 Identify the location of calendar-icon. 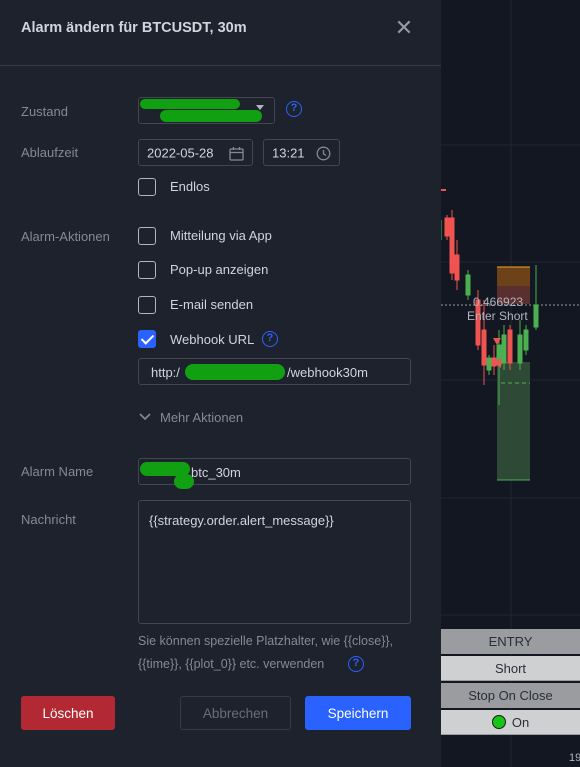
(236, 154).